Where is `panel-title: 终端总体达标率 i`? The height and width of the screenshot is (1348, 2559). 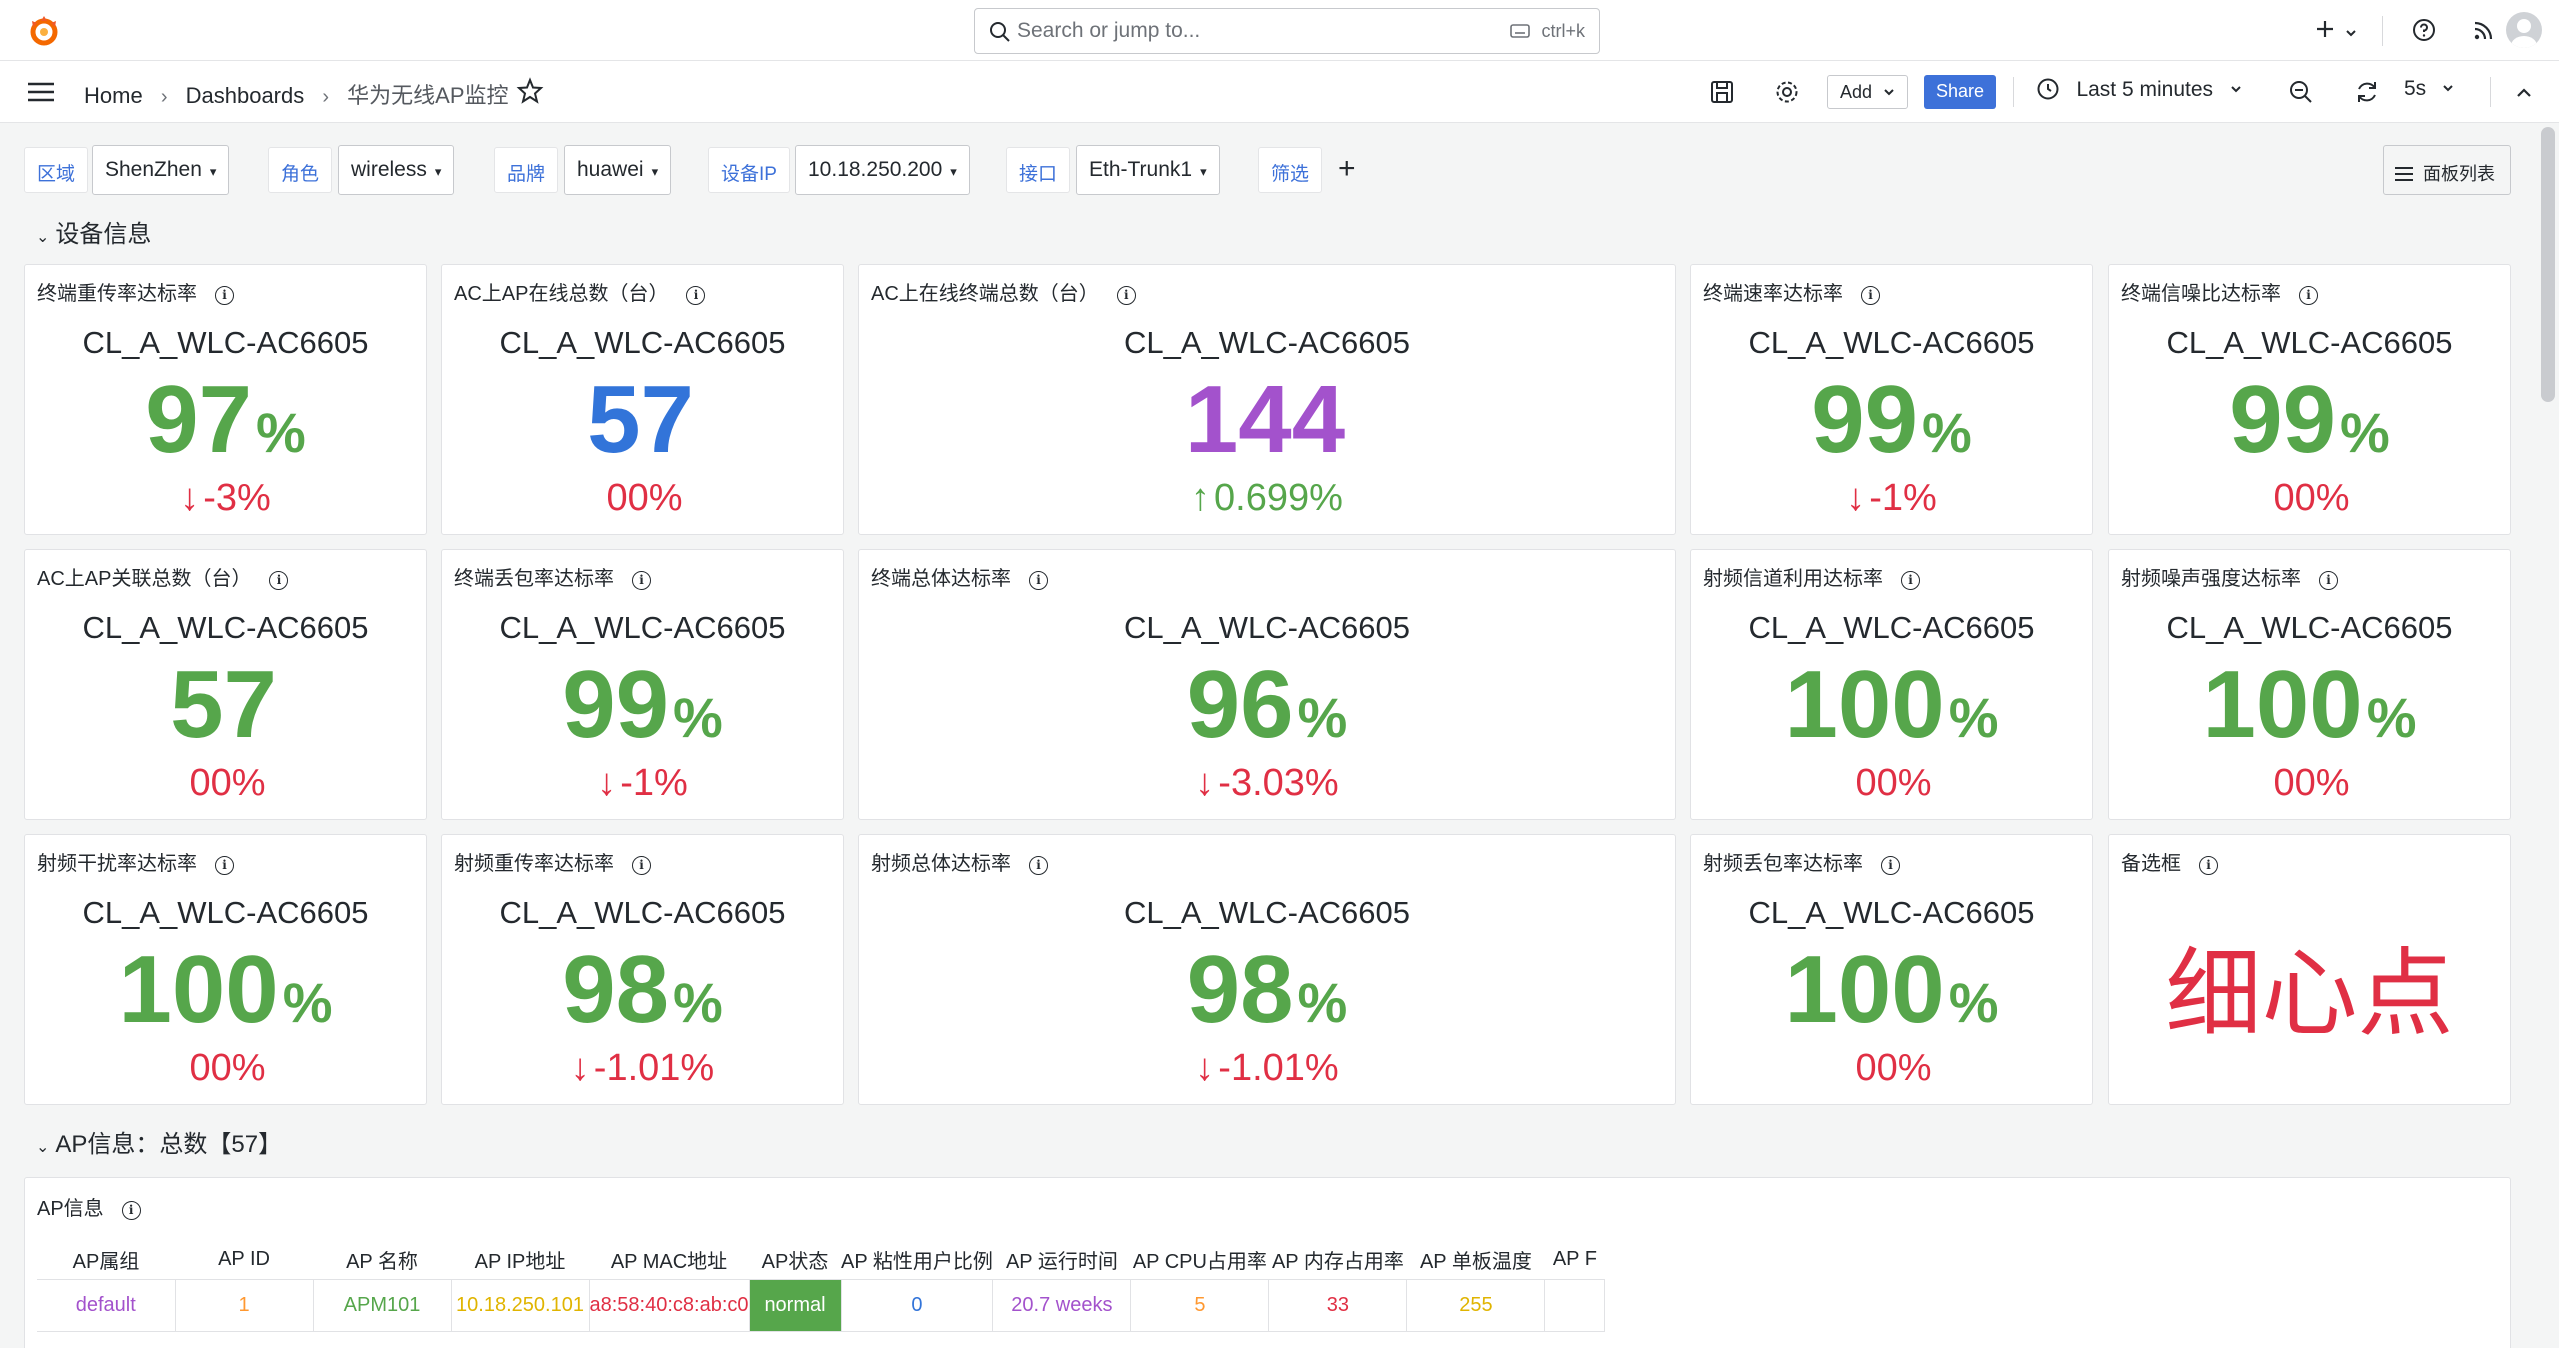
panel-title: 终端总体达标率 i is located at coordinates (959, 576).